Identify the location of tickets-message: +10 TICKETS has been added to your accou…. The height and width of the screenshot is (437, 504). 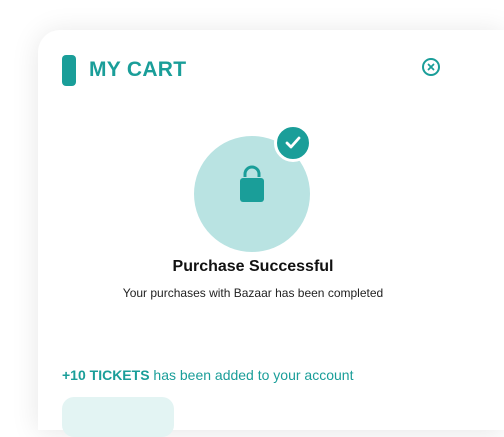
(207, 375).